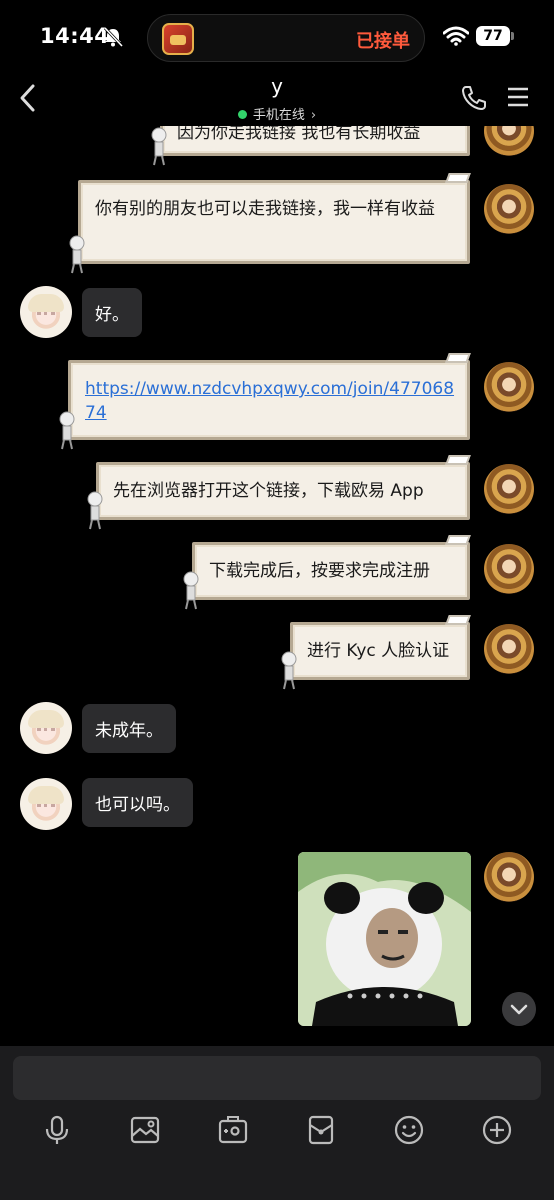 This screenshot has width=554, height=1200. I want to click on red-packet-icon, so click(321, 1130).